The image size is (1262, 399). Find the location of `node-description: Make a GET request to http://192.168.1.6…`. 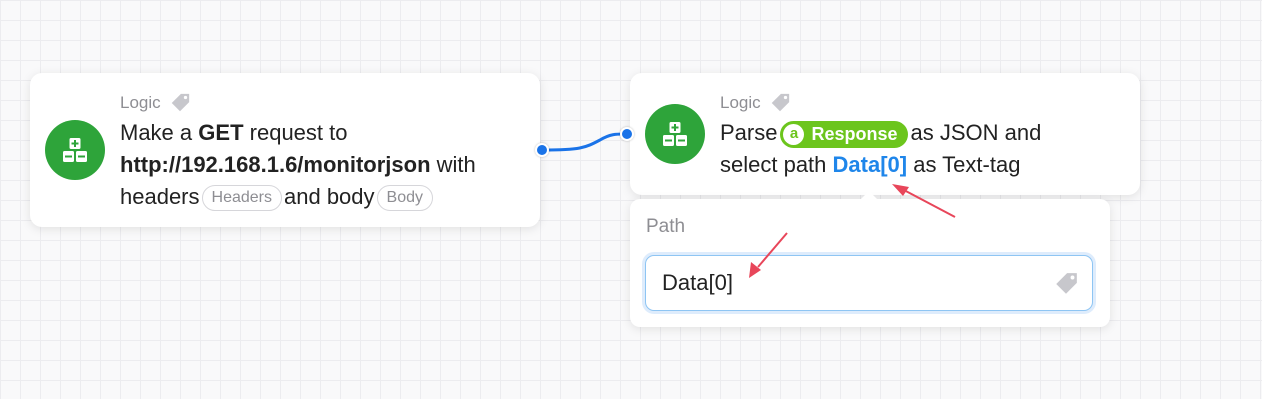

node-description: Make a GET request to http://192.168.1.6… is located at coordinates (298, 165).